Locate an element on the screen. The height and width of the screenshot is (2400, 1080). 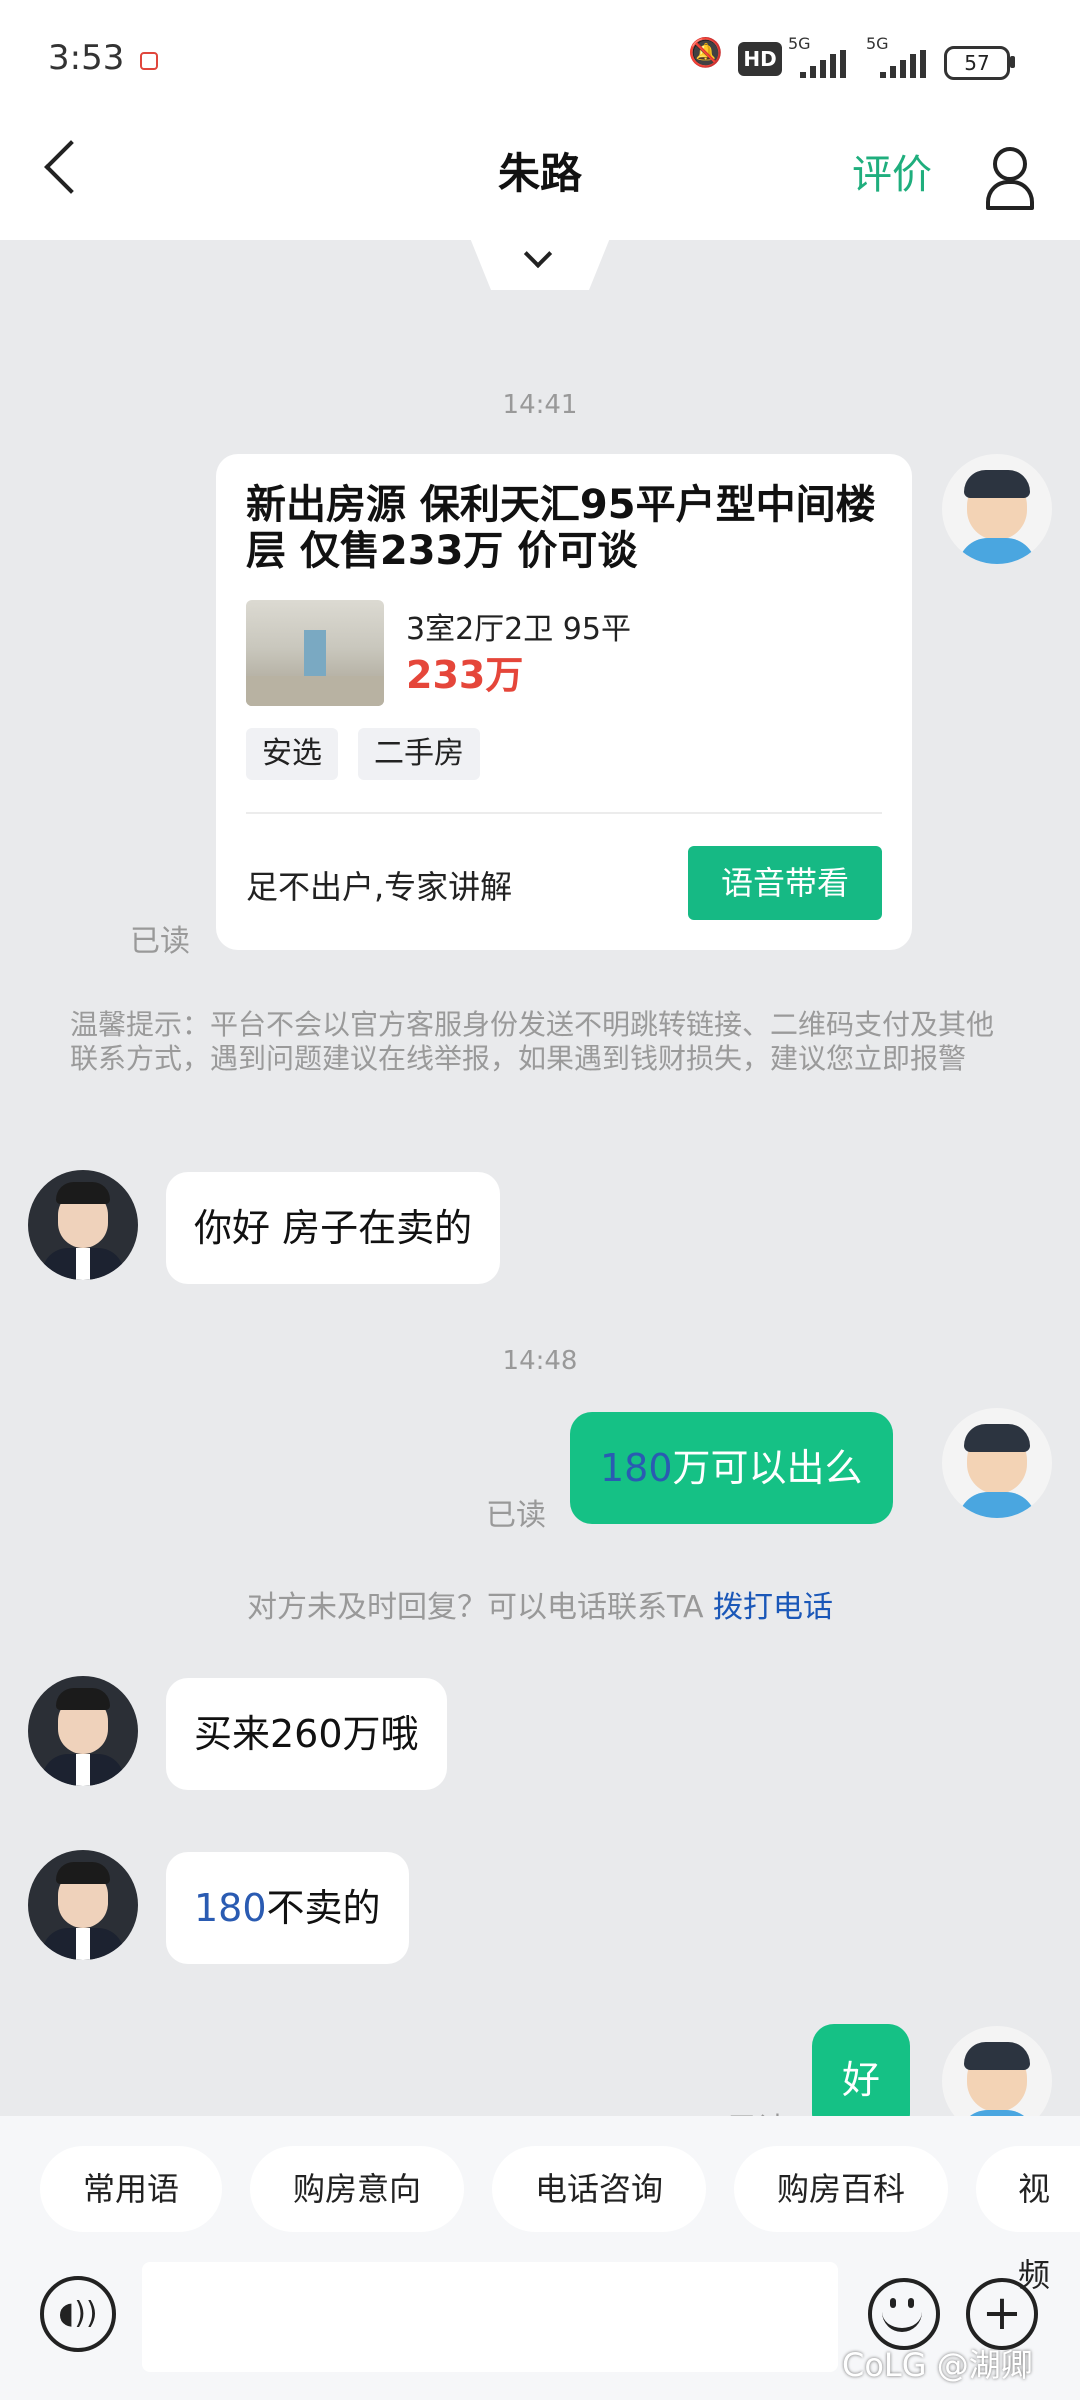
message-text: 万可以出么 is located at coordinates (767, 1468).